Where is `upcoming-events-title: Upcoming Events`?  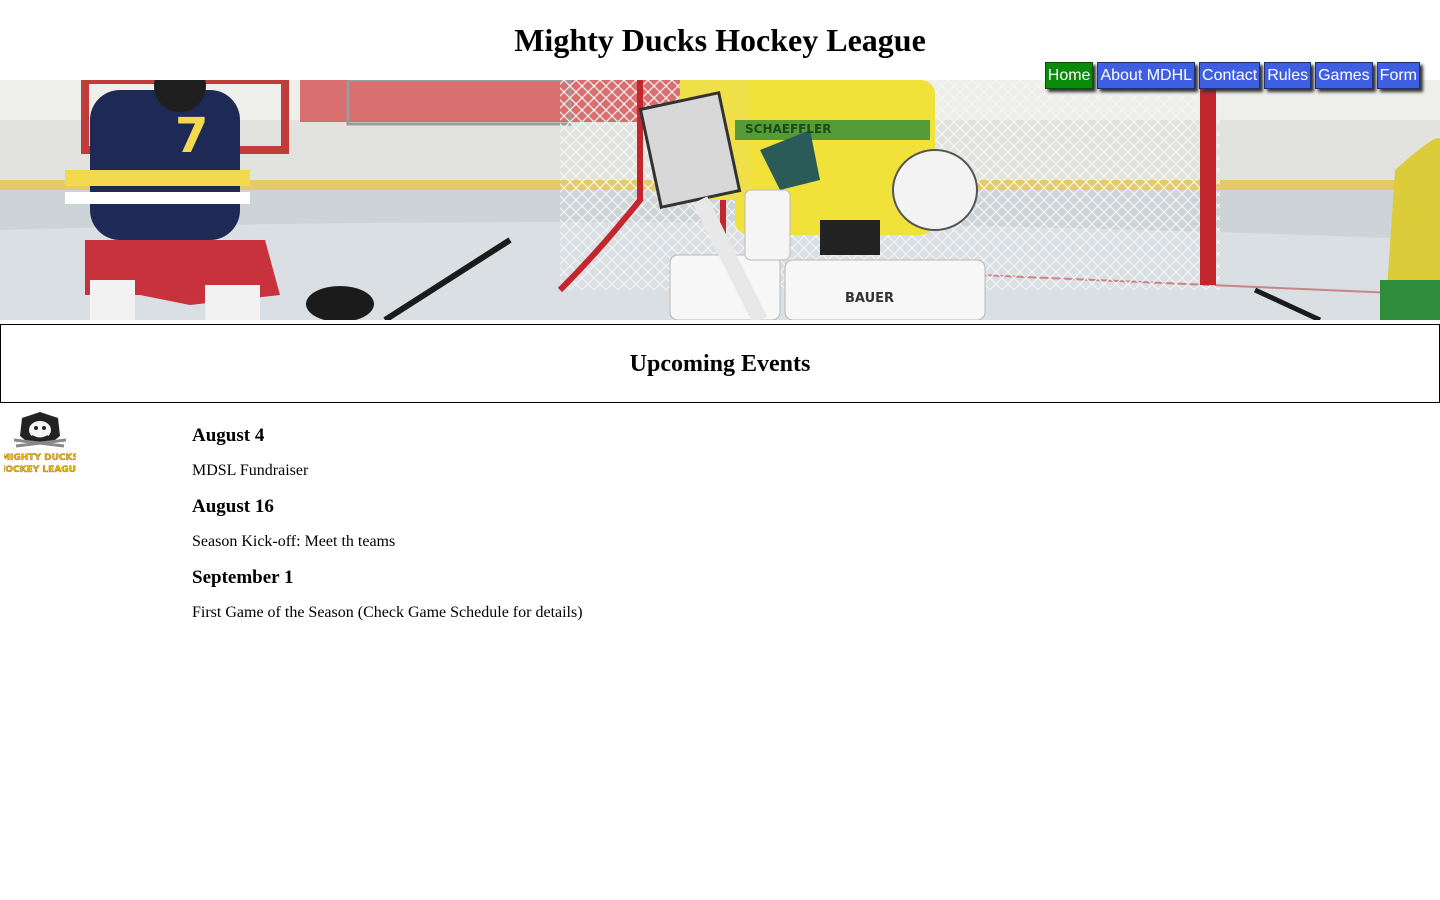
upcoming-events-title: Upcoming Events is located at coordinates (720, 364).